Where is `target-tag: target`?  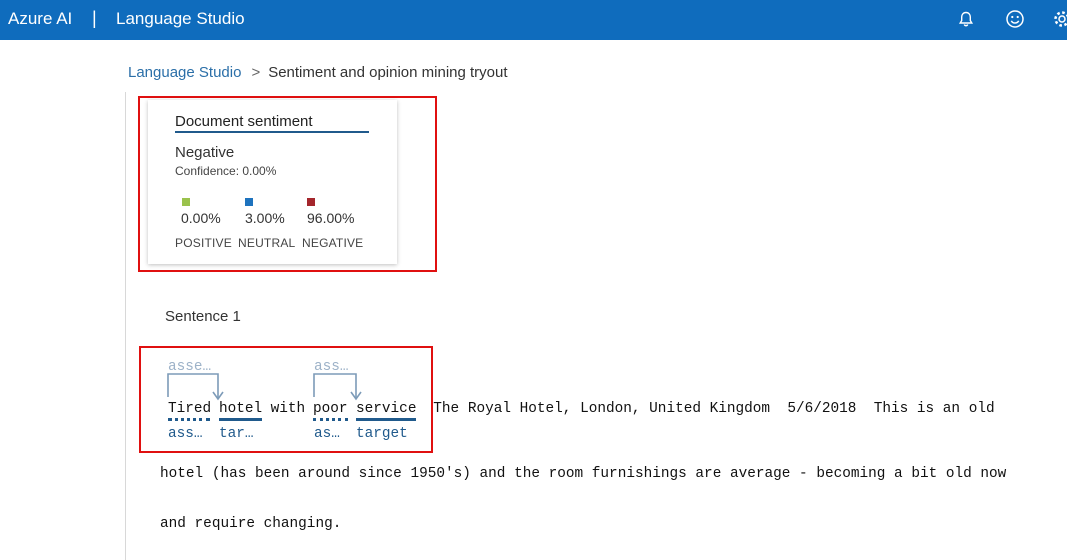
target-tag: target is located at coordinates (382, 434).